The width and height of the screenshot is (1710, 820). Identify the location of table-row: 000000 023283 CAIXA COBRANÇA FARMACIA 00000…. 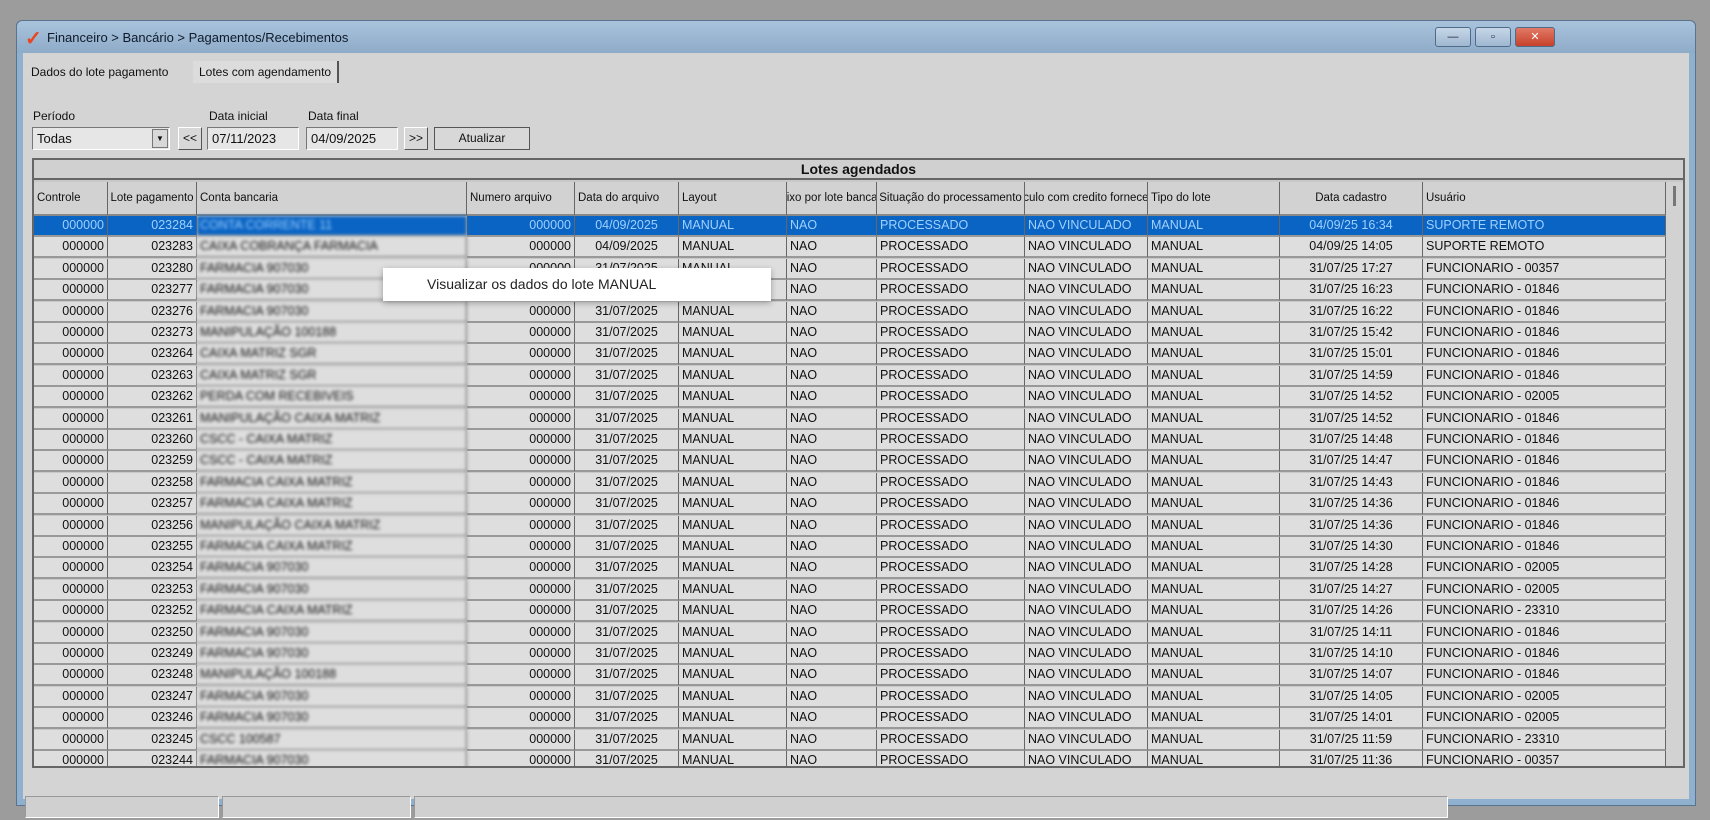
(850, 248).